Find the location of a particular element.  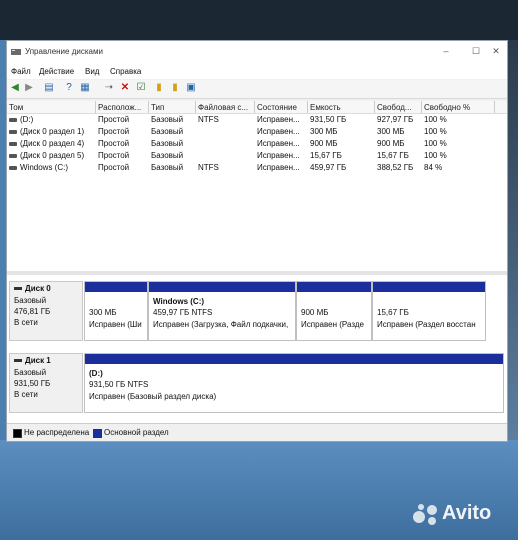

help-icon: ? is located at coordinates (69, 88).